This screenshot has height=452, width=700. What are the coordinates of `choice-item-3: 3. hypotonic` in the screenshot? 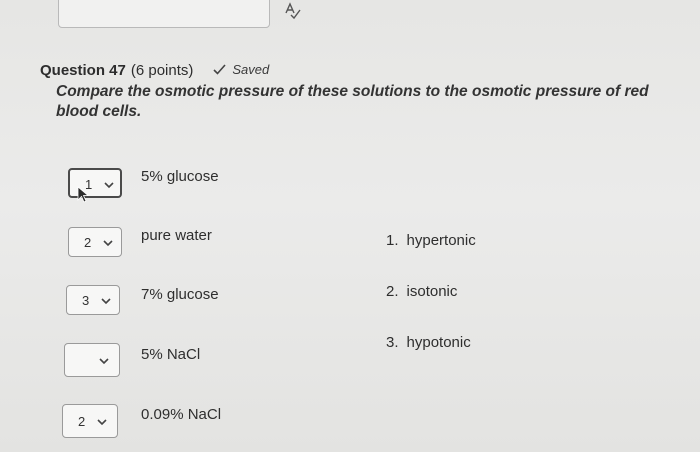 It's located at (428, 342).